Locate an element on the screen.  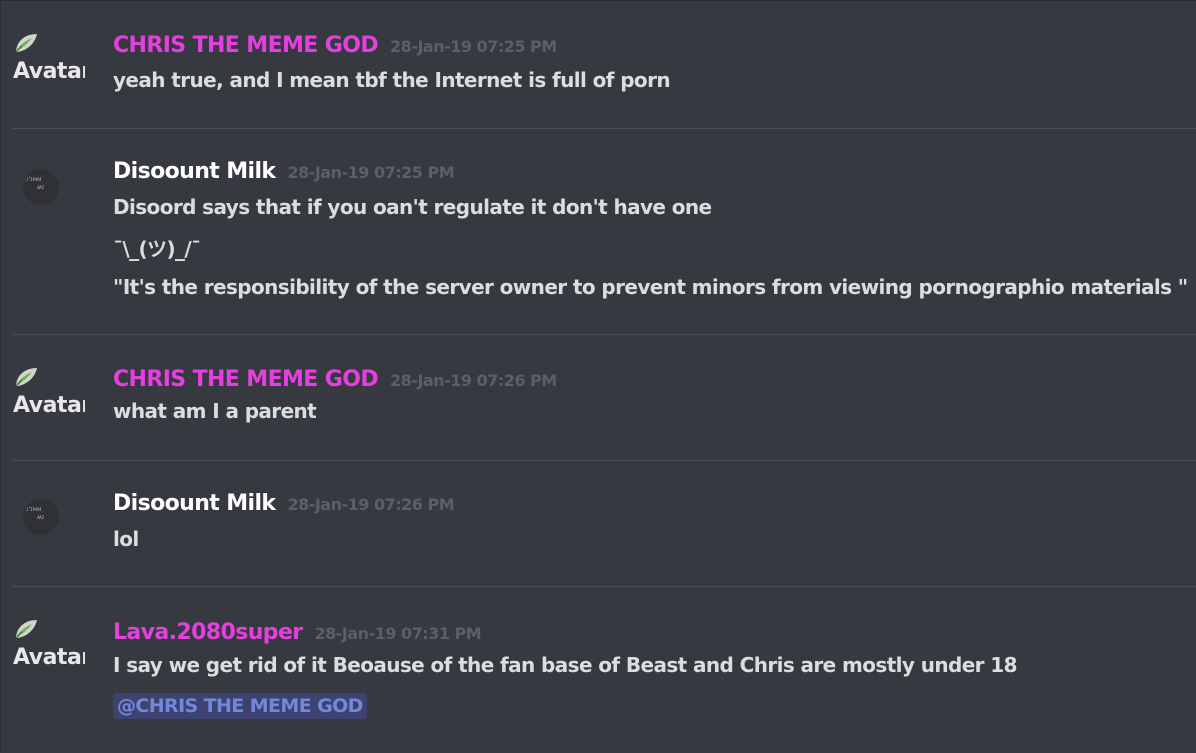
avatar-milk-2: .ı'ɪᴍᴍ ʍɪ is located at coordinates (41, 517).